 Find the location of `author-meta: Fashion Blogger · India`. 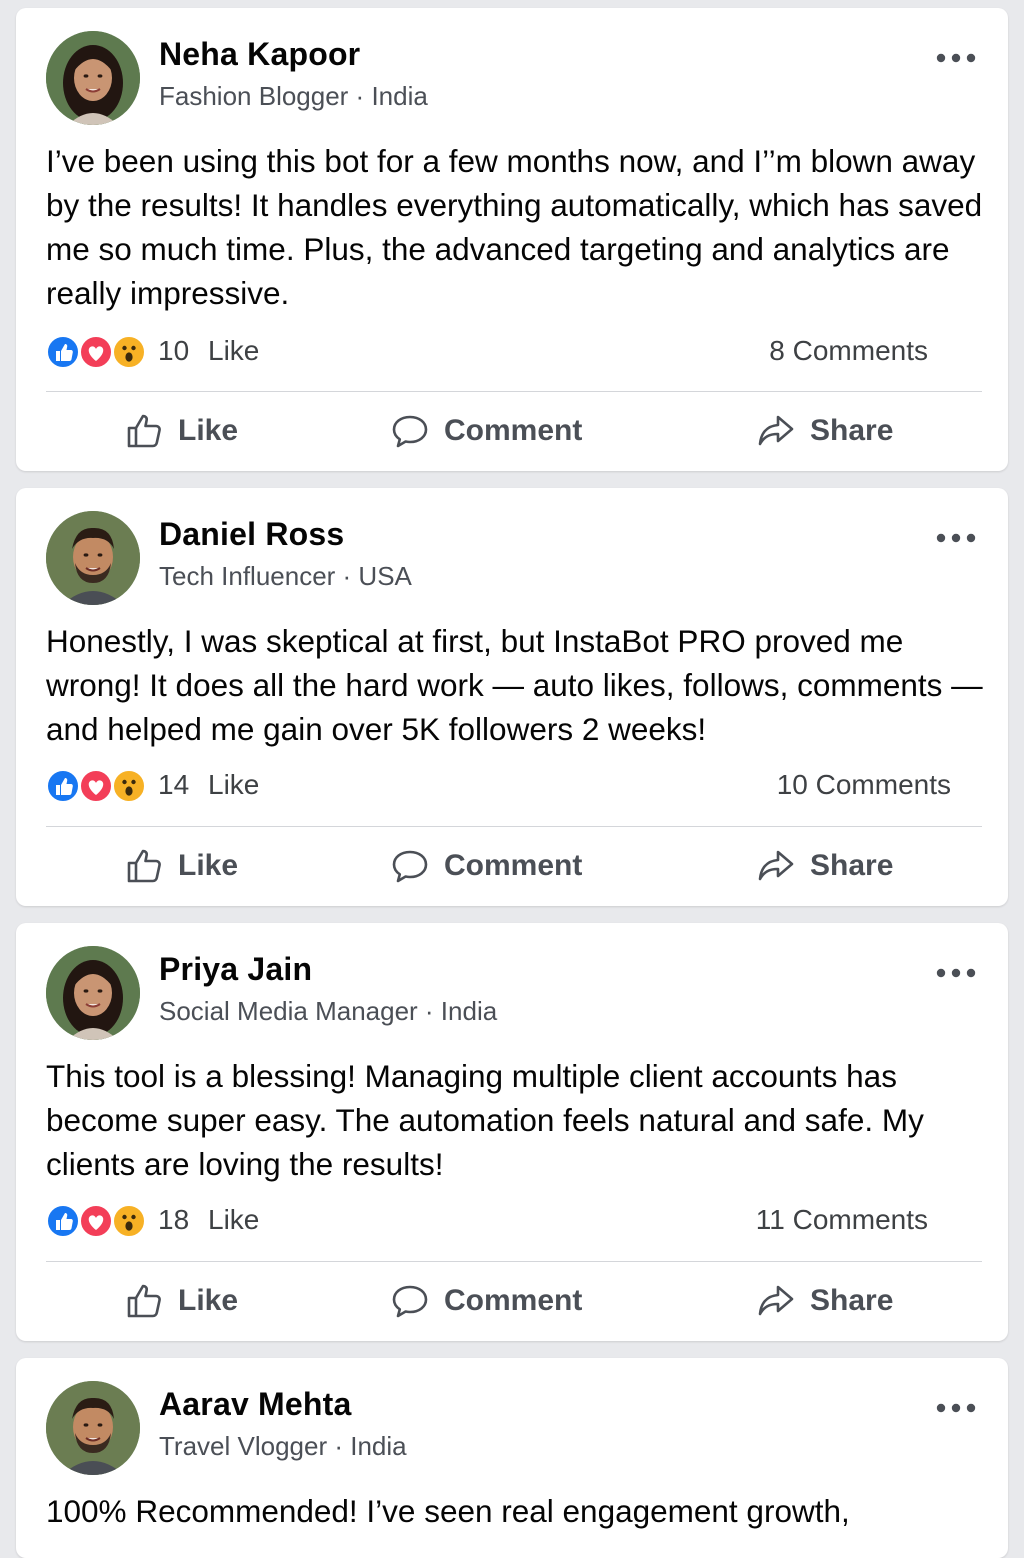

author-meta: Fashion Blogger · India is located at coordinates (293, 96).